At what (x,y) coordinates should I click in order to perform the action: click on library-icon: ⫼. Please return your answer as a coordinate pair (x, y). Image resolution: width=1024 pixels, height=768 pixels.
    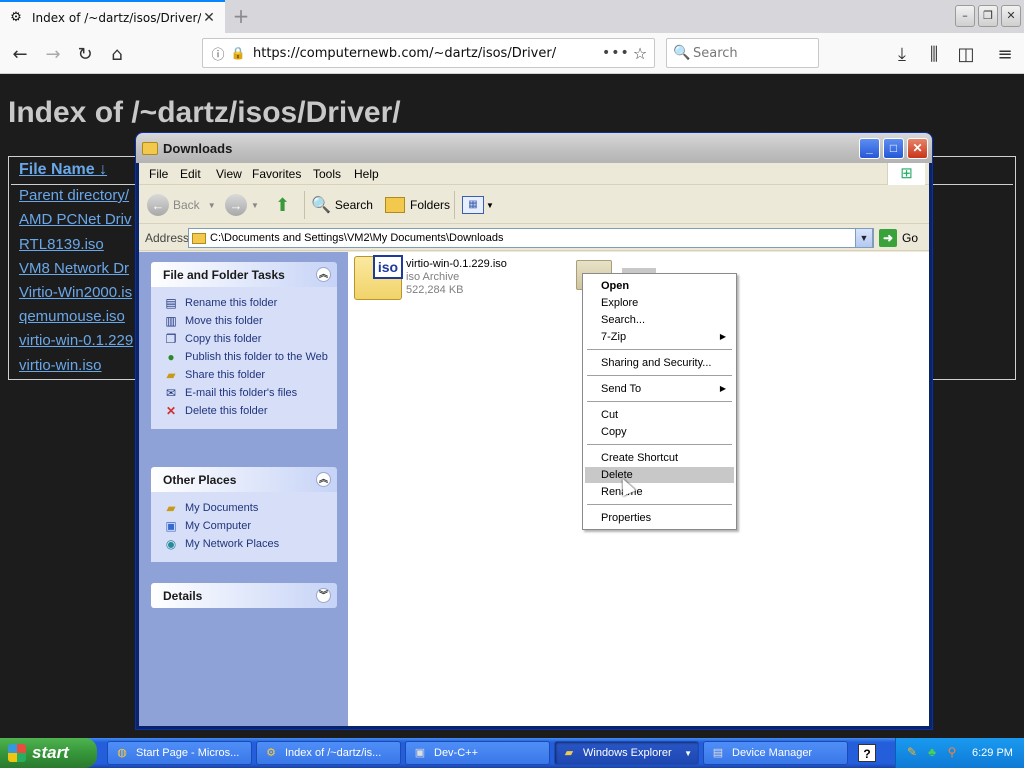
    Looking at the image, I should click on (934, 54).